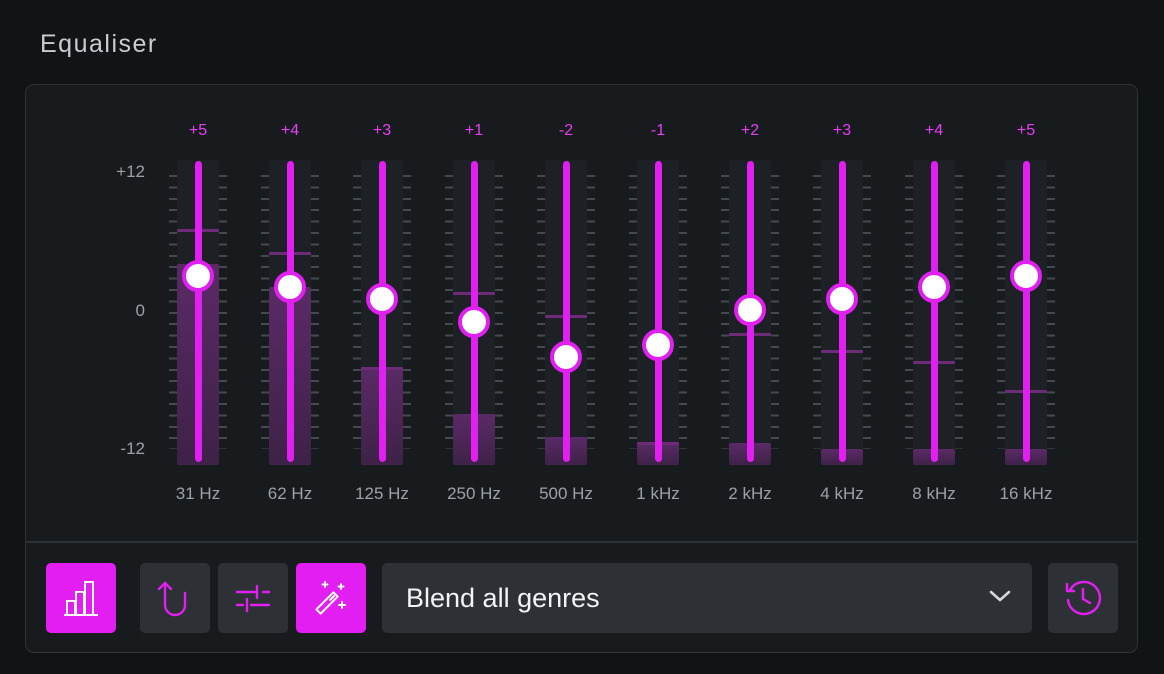  I want to click on page-title: Equaliser, so click(99, 44).